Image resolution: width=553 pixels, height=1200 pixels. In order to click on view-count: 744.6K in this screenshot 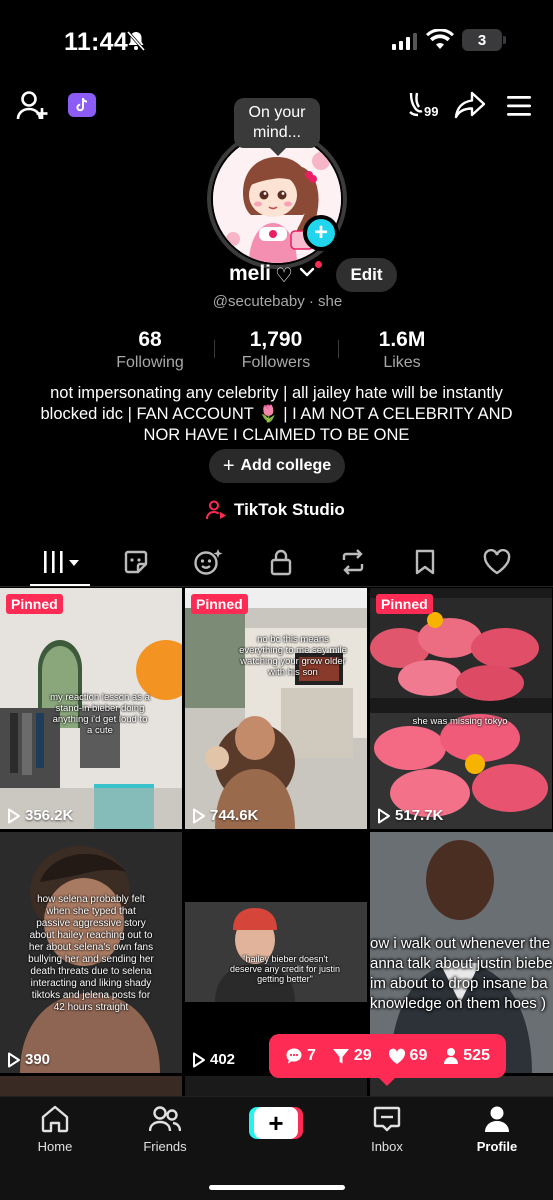, I will do `click(225, 815)`.